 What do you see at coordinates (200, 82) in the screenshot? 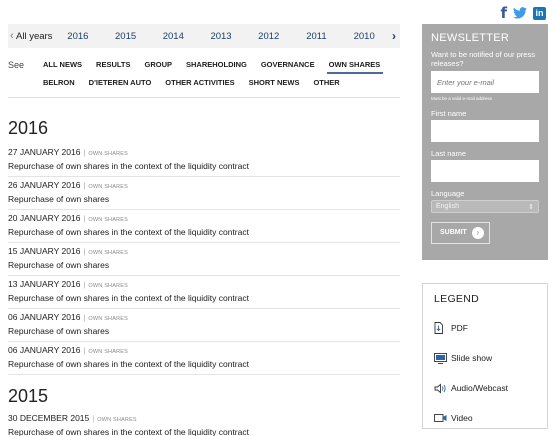
I see `category-other-activities: Other activities` at bounding box center [200, 82].